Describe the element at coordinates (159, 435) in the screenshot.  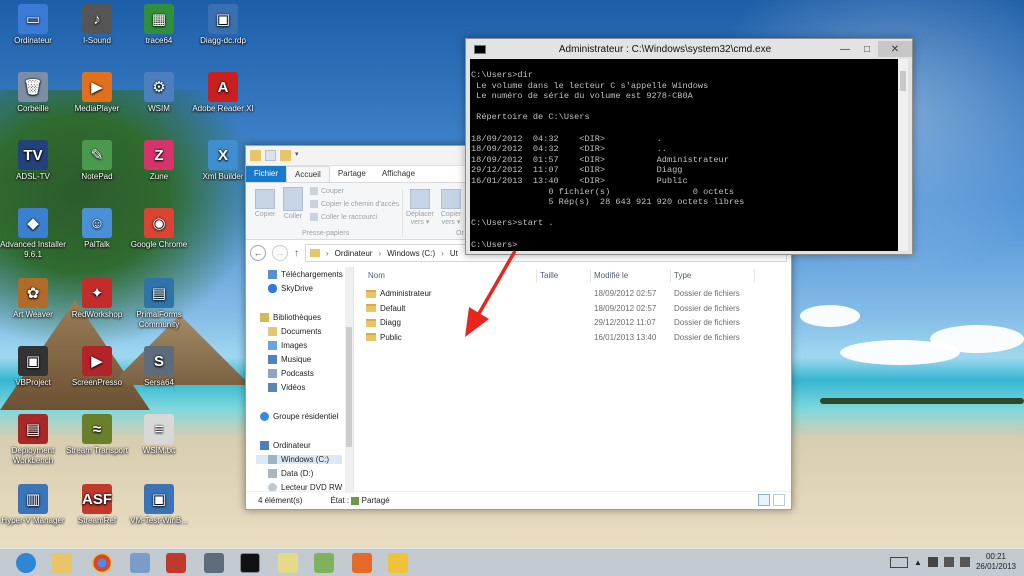
I see `desktop-icon: ≡ WSIM.txt` at that location.